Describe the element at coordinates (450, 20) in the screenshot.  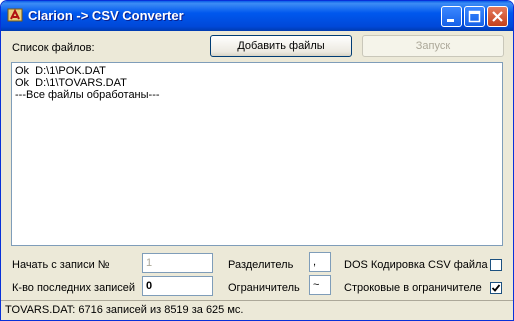
I see `minimize-icon` at that location.